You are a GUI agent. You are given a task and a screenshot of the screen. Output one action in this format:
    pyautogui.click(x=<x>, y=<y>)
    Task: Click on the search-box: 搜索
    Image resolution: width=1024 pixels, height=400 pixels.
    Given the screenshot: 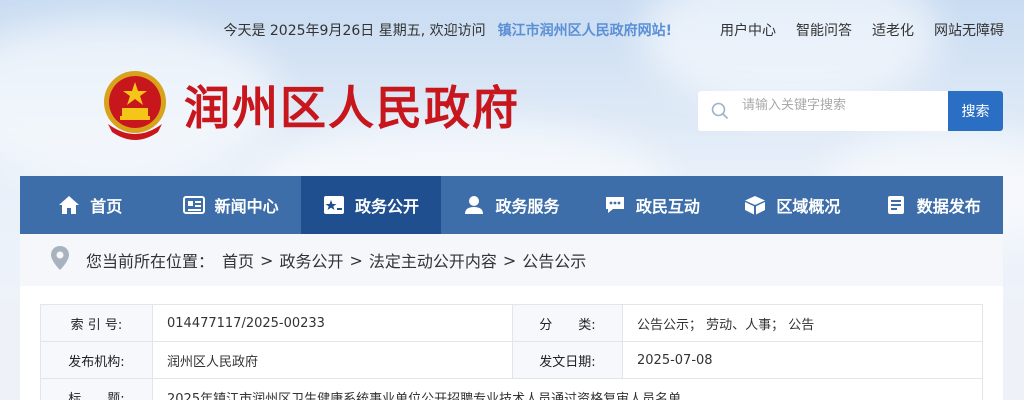 What is the action you would take?
    pyautogui.click(x=850, y=111)
    